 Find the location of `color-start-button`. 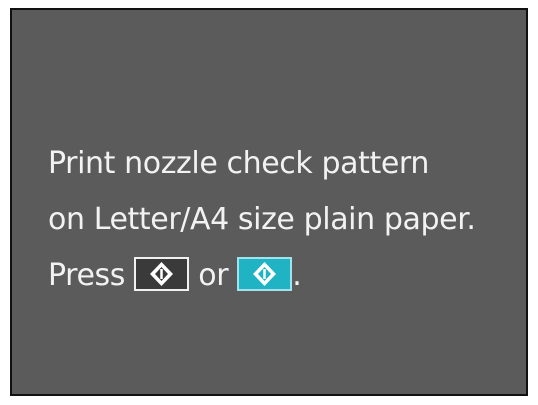

color-start-button is located at coordinates (265, 274).